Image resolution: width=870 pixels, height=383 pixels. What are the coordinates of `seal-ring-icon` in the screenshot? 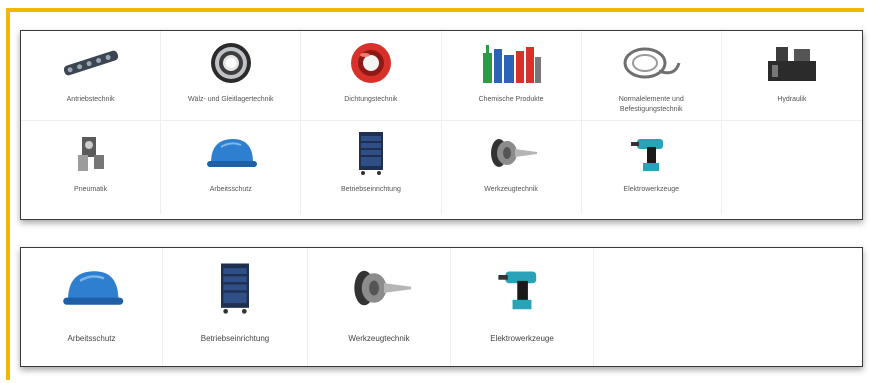 It's located at (371, 63).